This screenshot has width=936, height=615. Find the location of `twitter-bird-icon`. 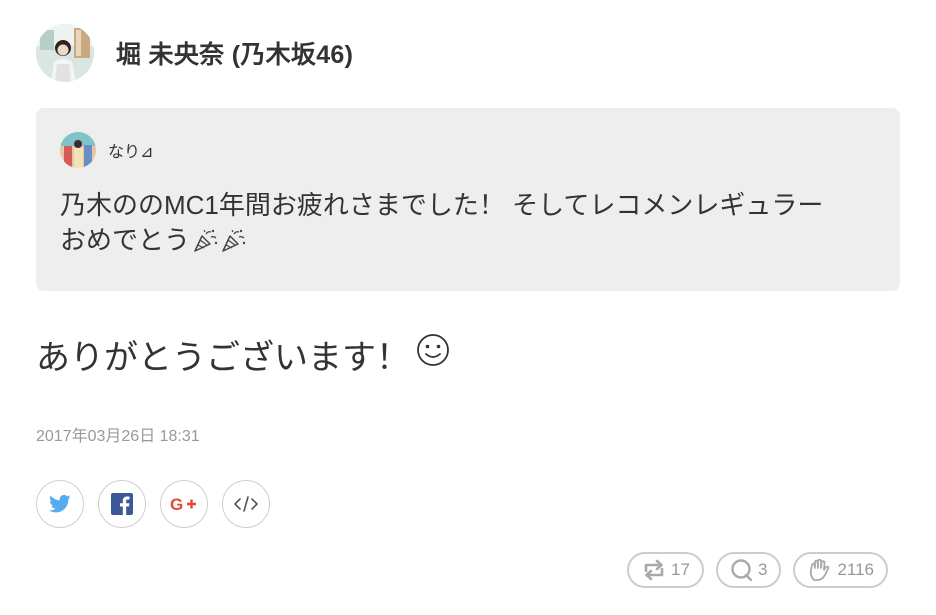

twitter-bird-icon is located at coordinates (60, 504).